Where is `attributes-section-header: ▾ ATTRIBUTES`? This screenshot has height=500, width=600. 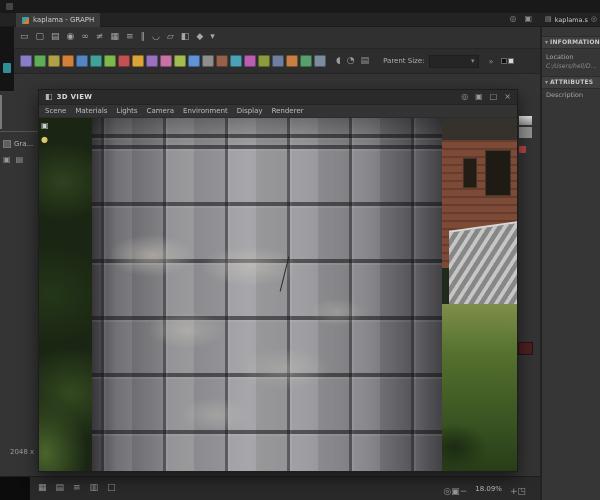
attributes-section-header: ▾ ATTRIBUTES is located at coordinates (571, 82).